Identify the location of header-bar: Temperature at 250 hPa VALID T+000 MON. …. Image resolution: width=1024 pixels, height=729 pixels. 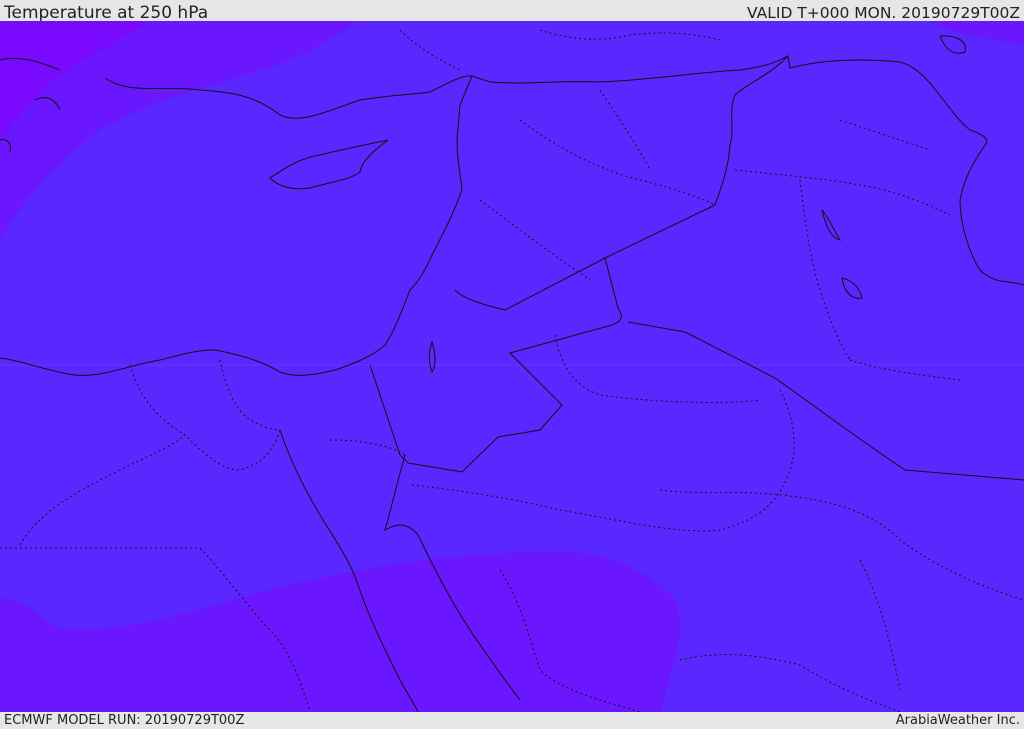
(512, 11).